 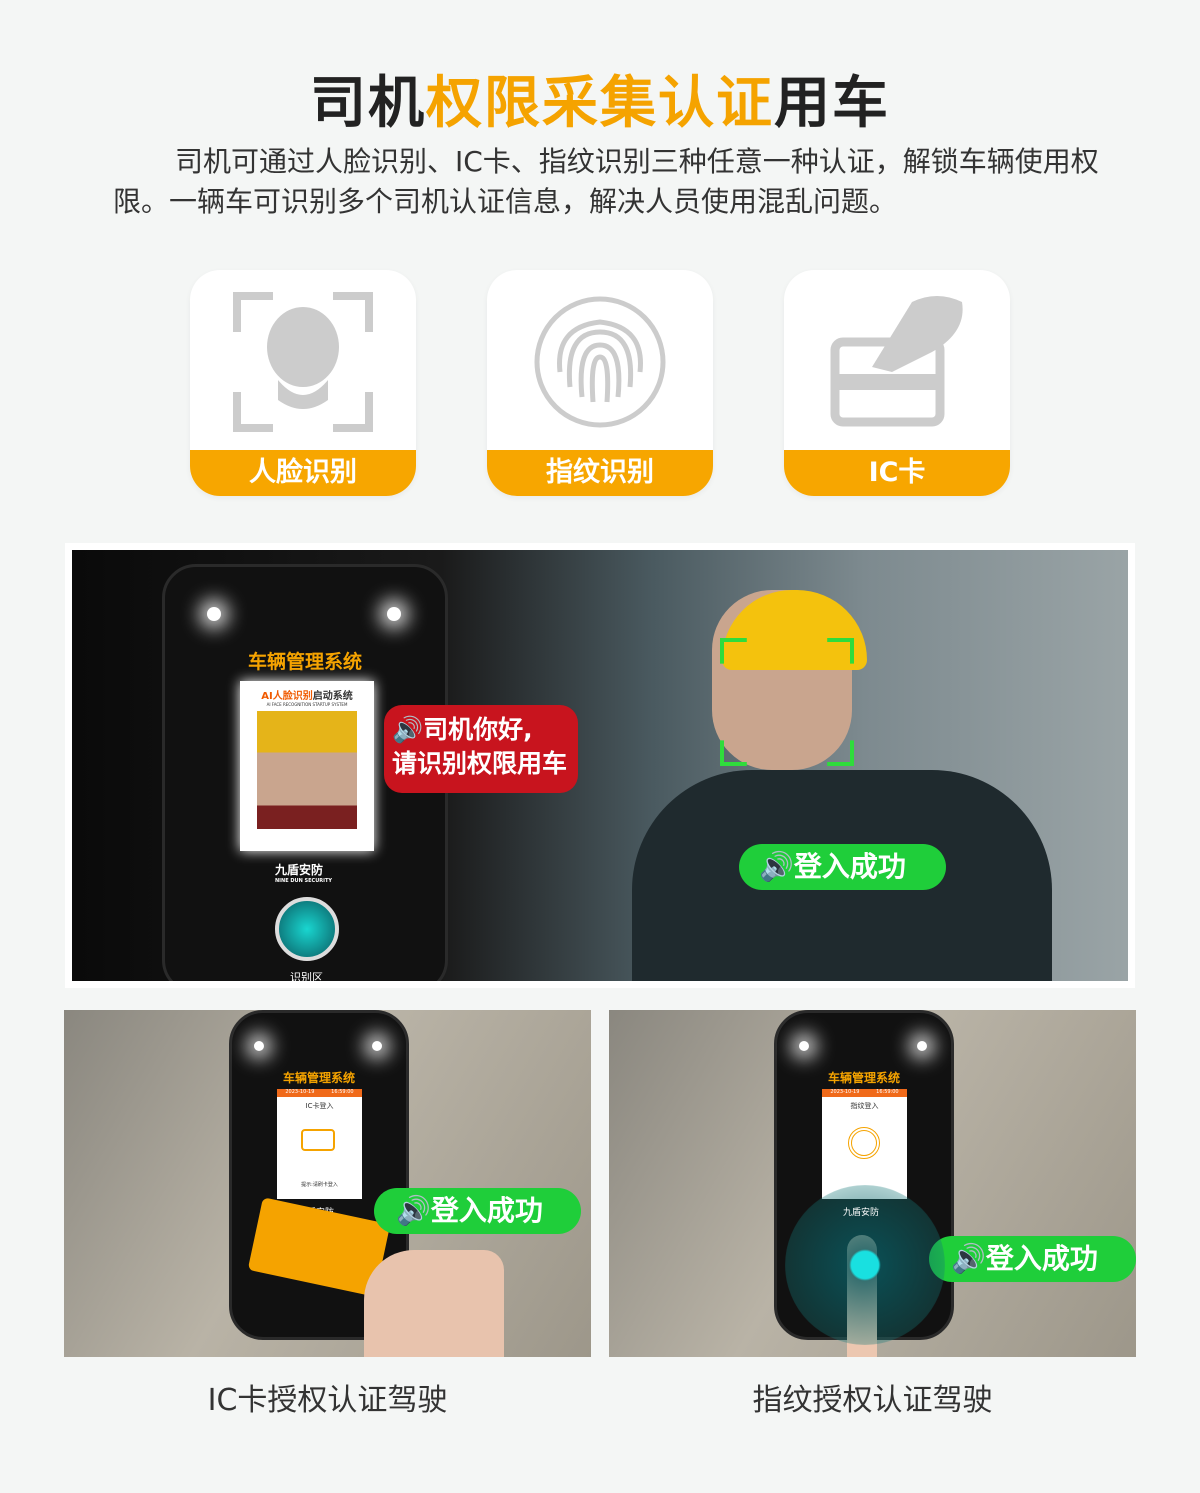 I want to click on brand-logo: 九盾安防, so click(x=861, y=1213).